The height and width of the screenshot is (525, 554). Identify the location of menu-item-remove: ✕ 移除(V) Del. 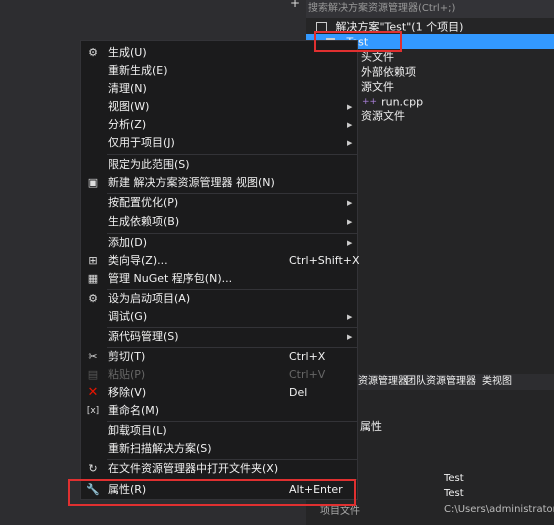
(219, 393).